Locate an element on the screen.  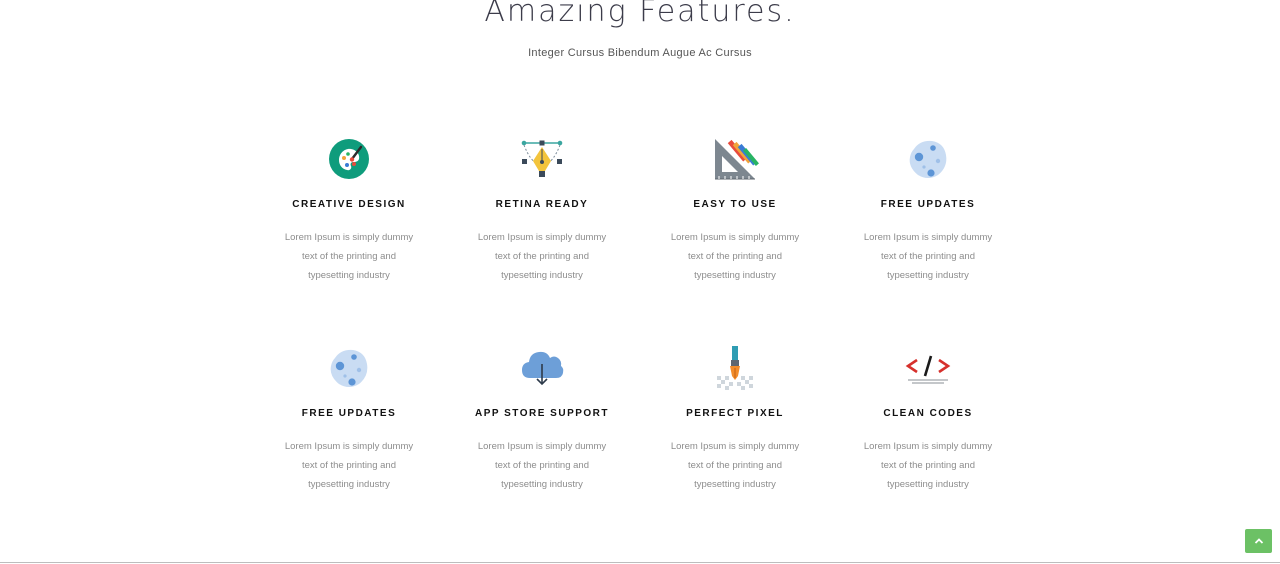
pixel-brush-icon is located at coordinates (735, 368).